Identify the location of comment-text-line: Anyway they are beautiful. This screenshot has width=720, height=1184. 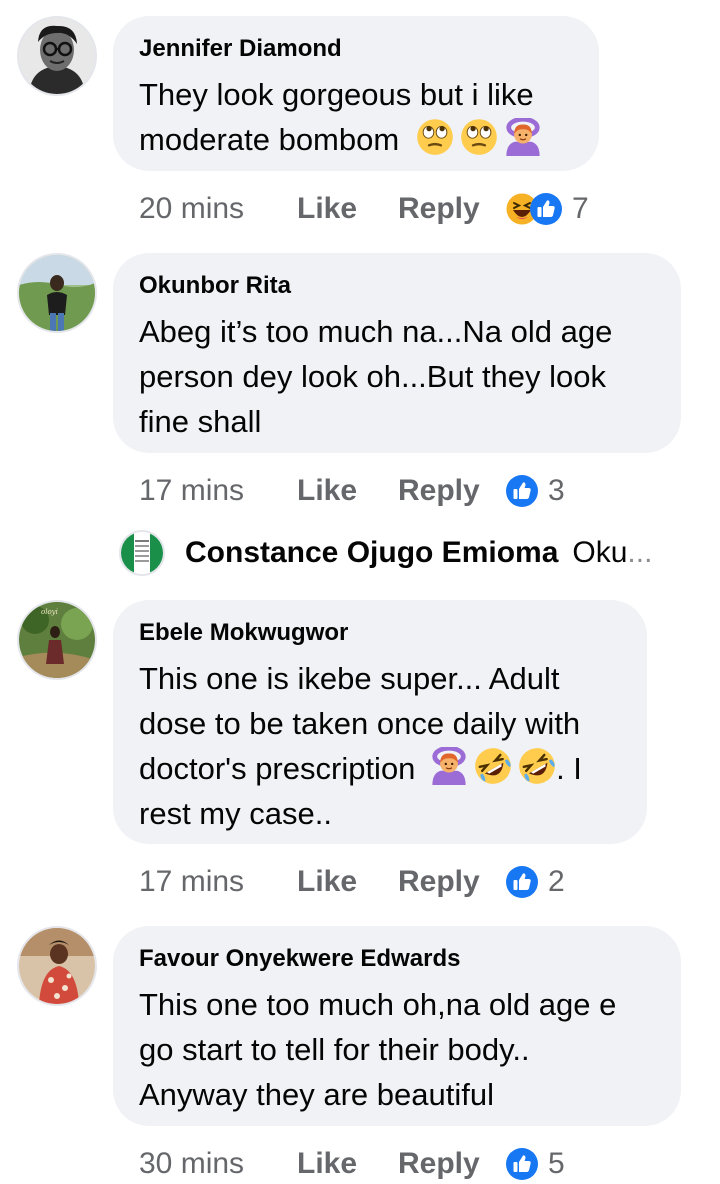
(316, 1094).